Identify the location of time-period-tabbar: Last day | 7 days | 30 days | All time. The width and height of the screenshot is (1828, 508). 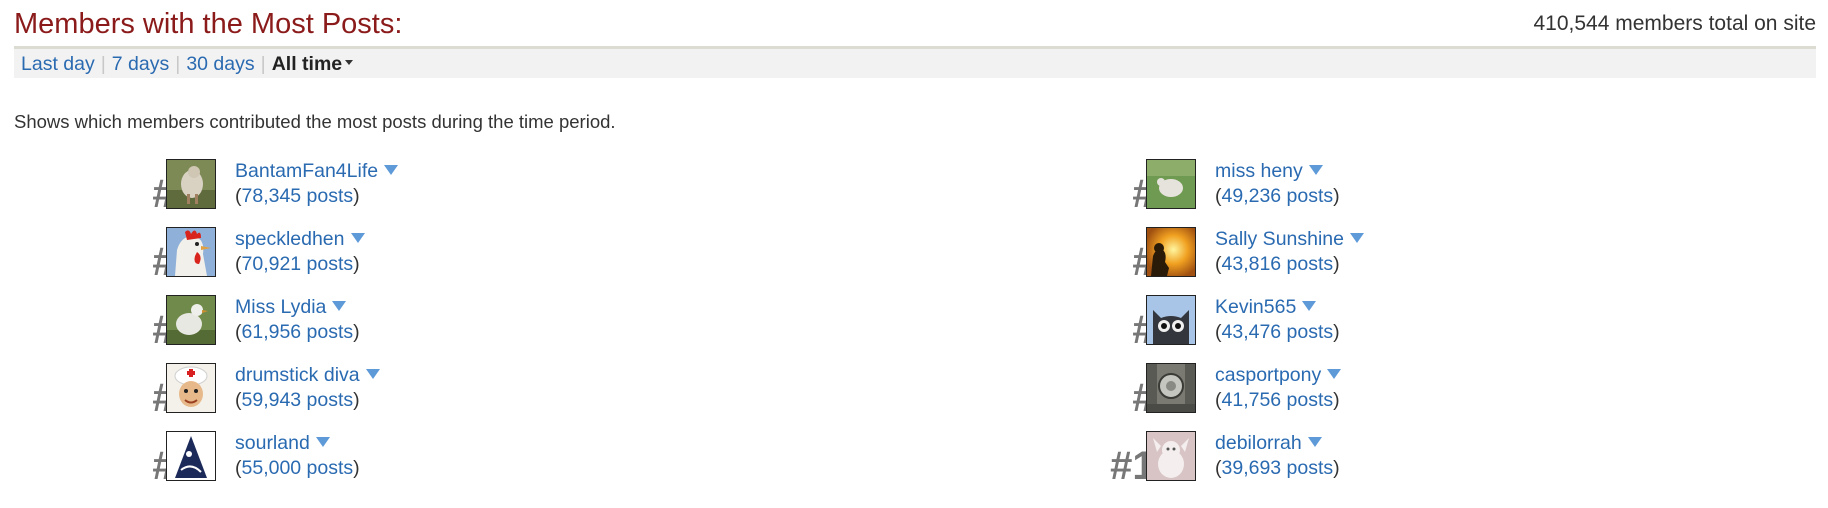
(915, 62).